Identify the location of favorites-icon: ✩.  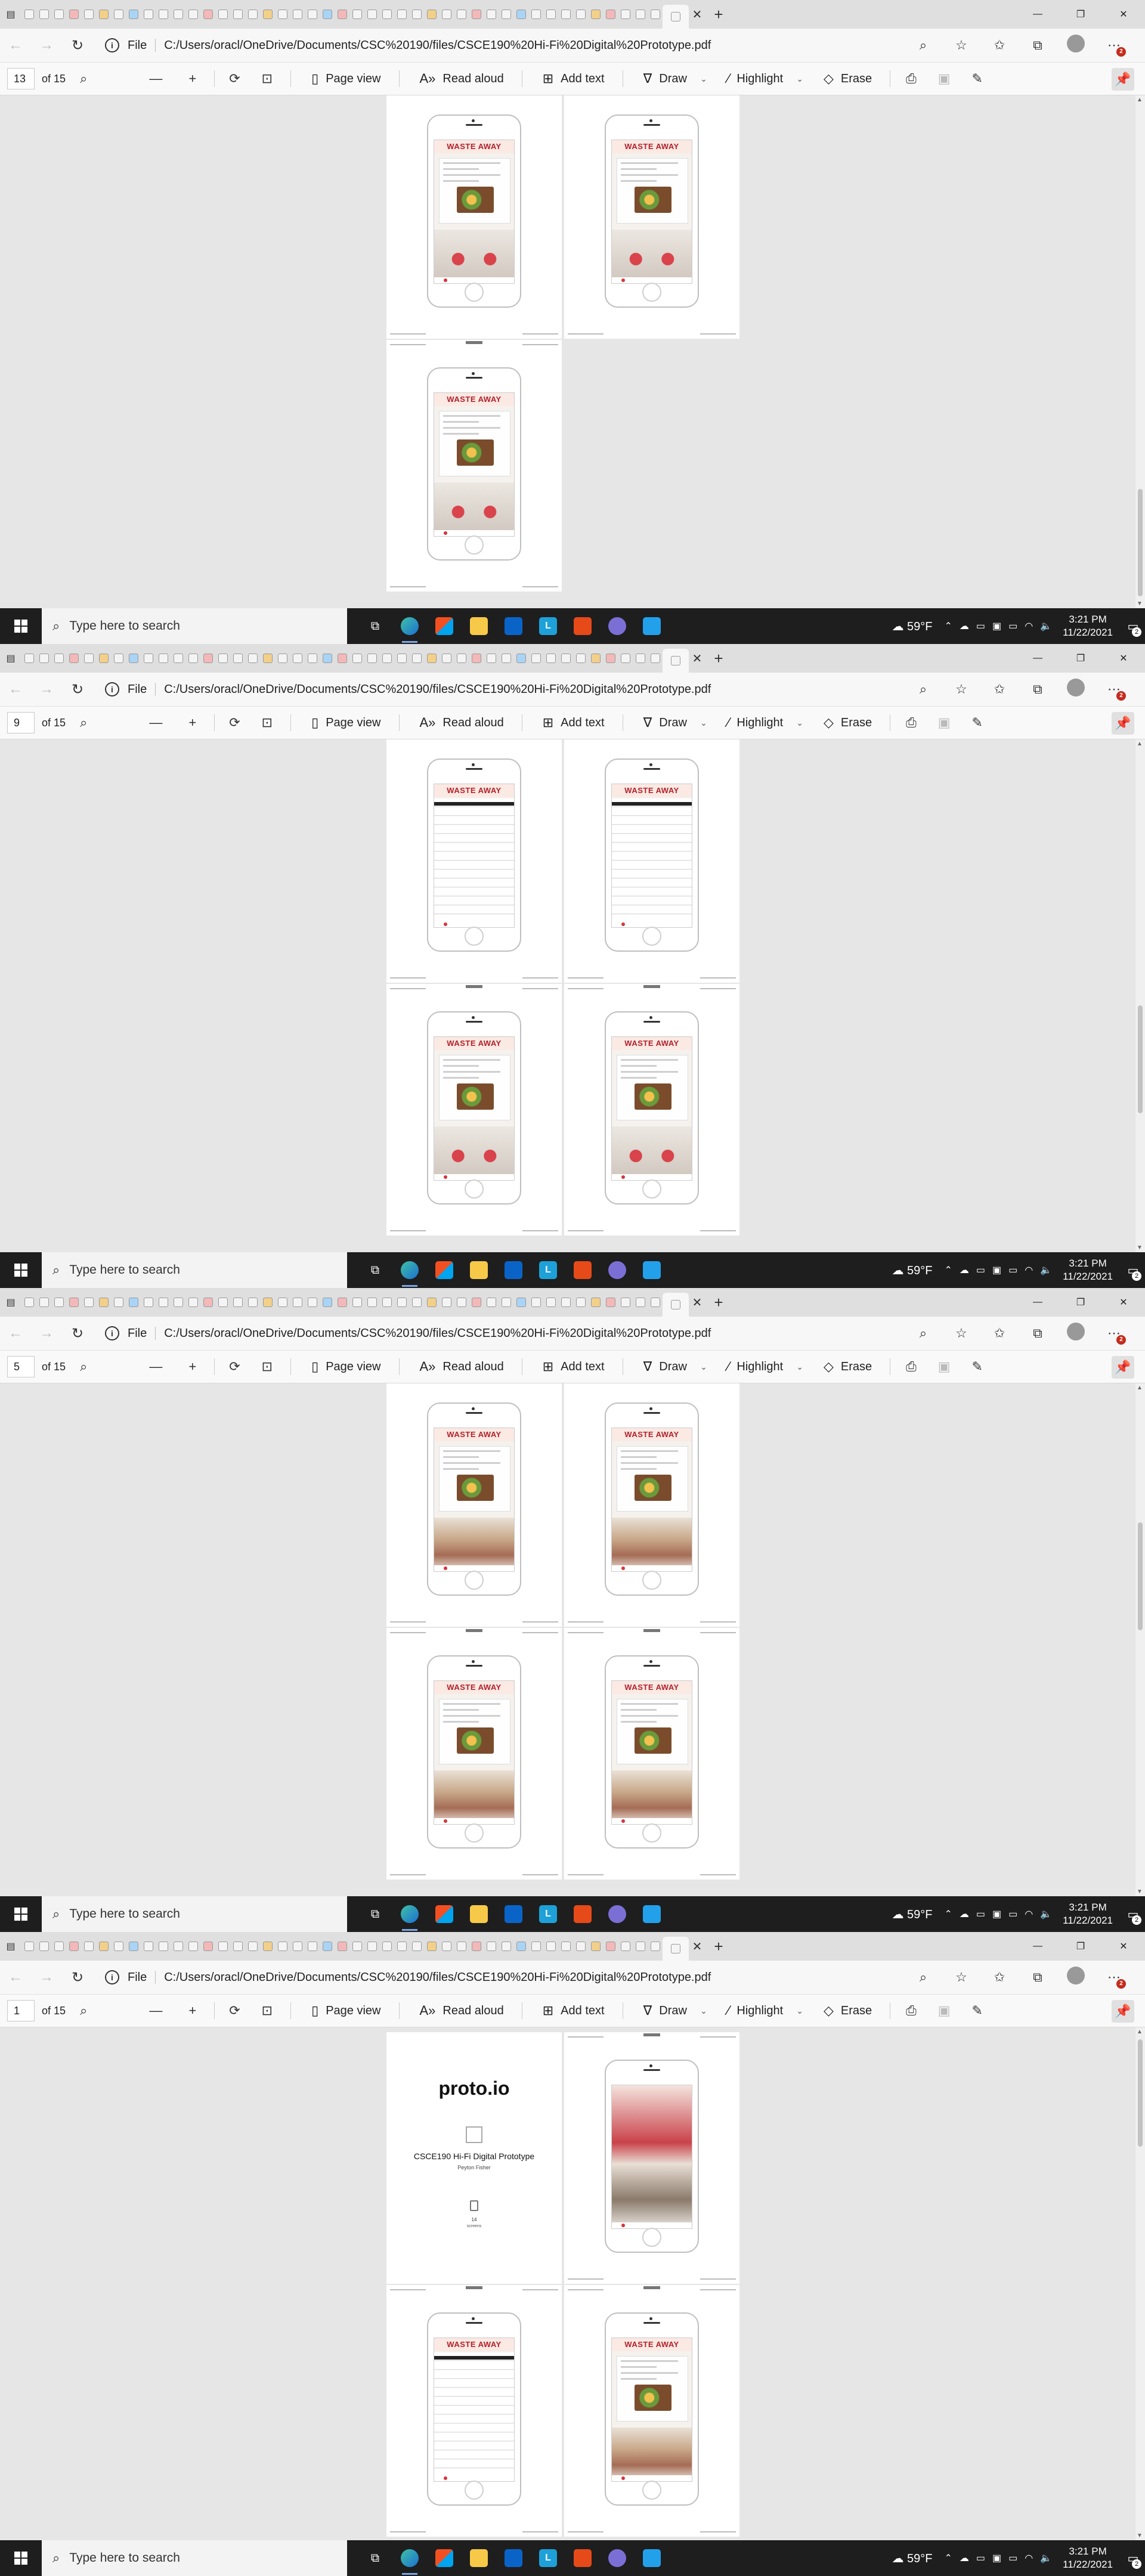
(999, 1978).